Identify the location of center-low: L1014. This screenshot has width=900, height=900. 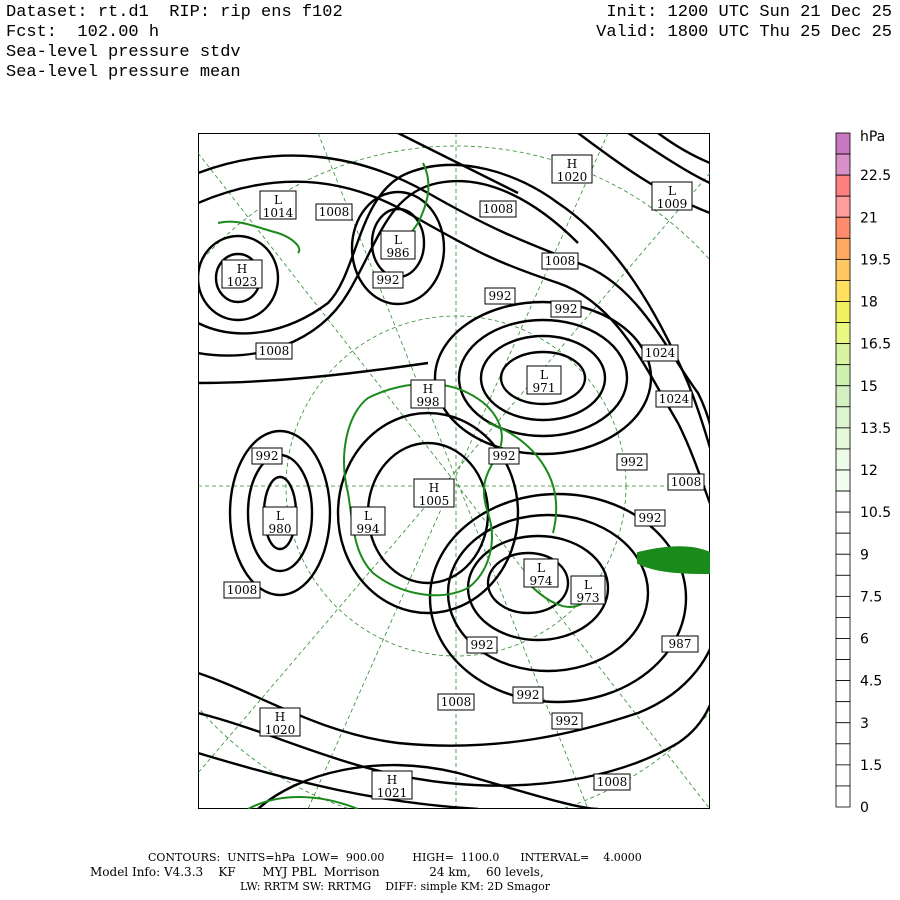
(278, 205).